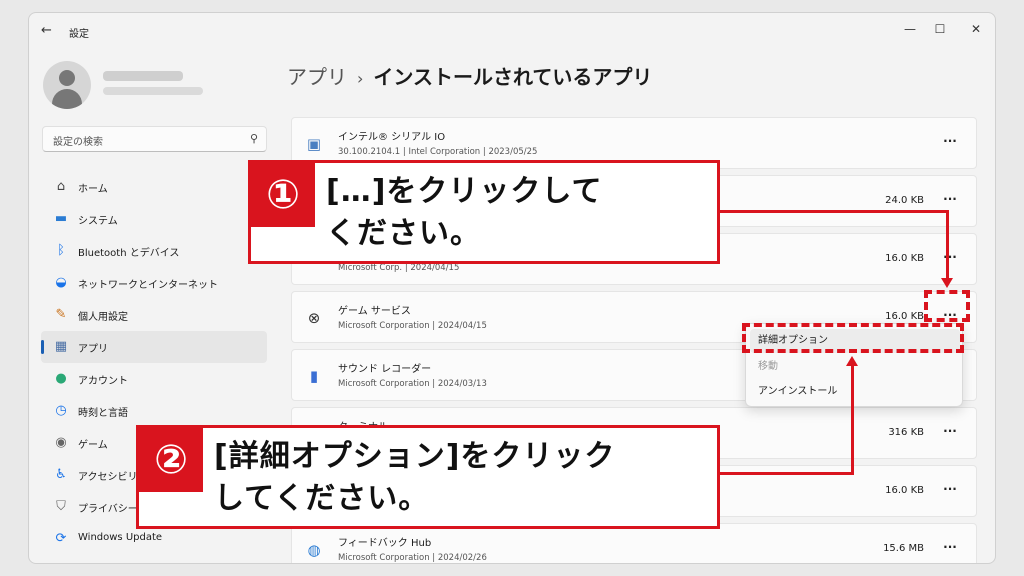  Describe the element at coordinates (947, 306) in the screenshot. I see `more-button-highlight` at that location.